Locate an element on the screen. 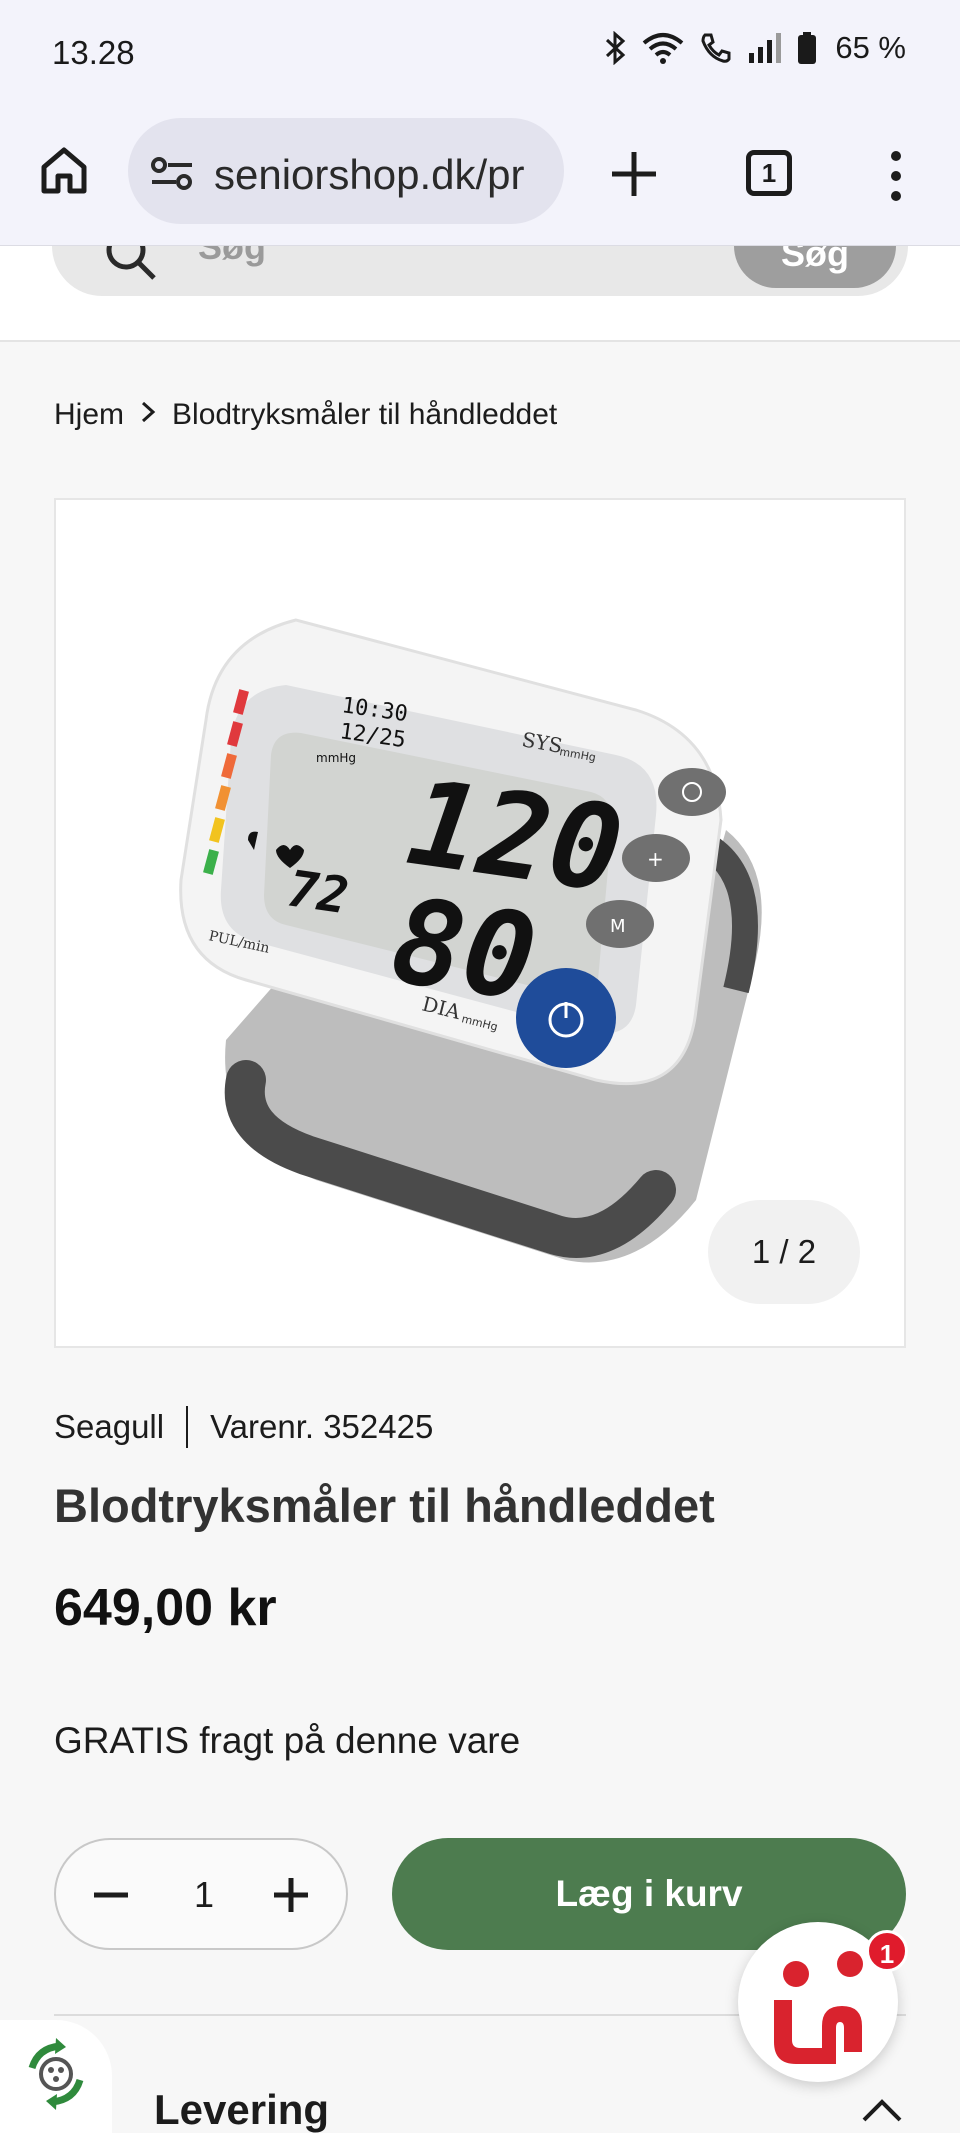 The width and height of the screenshot is (960, 2133). battery-icon is located at coordinates (807, 48).